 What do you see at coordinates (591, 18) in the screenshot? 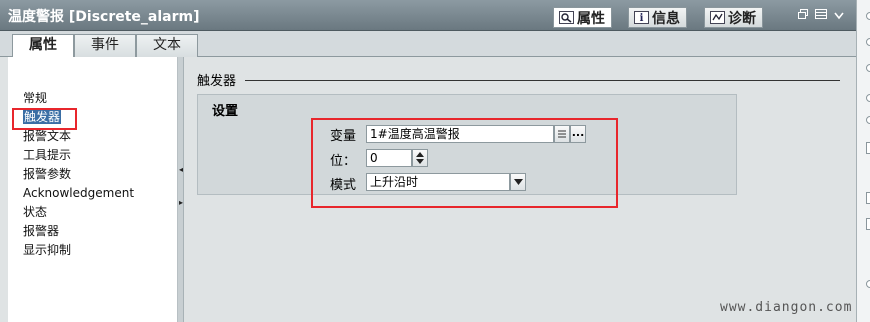
I see `panel-tab-properties-label: 属性` at bounding box center [591, 18].